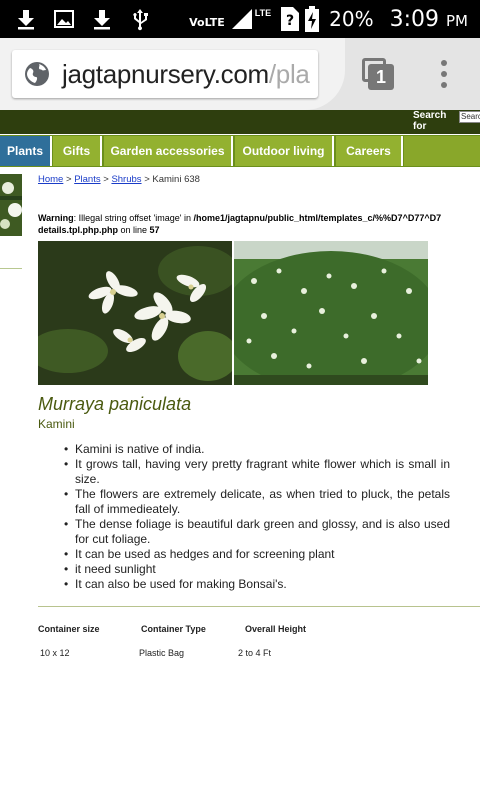  I want to click on site-header-strip: Search for Search, so click(240, 122).